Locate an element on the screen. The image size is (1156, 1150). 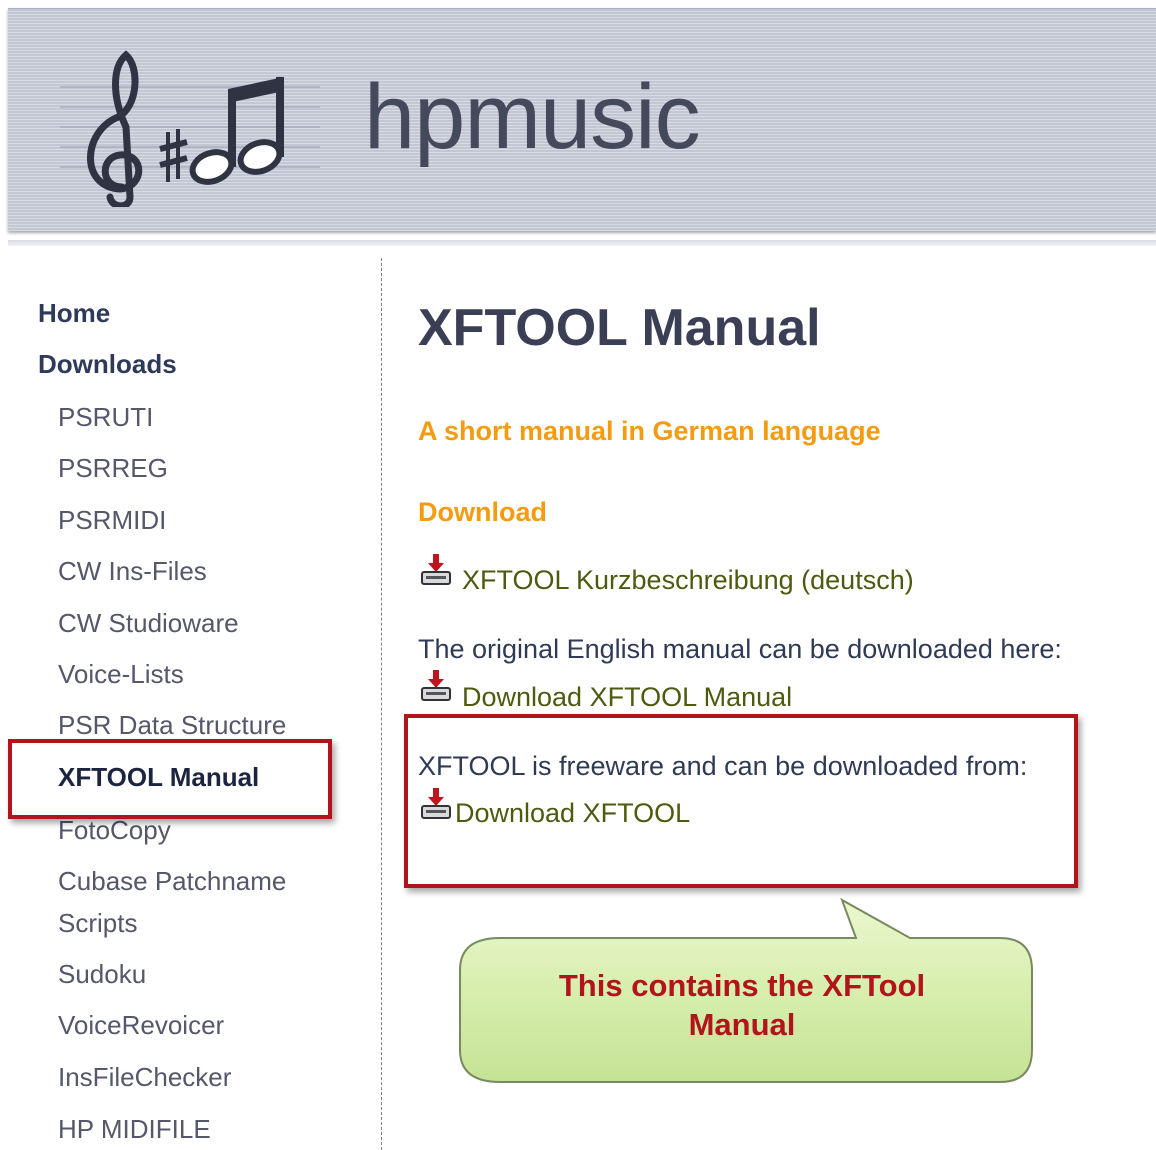
page-title: XFTOOL Manual is located at coordinates (619, 328).